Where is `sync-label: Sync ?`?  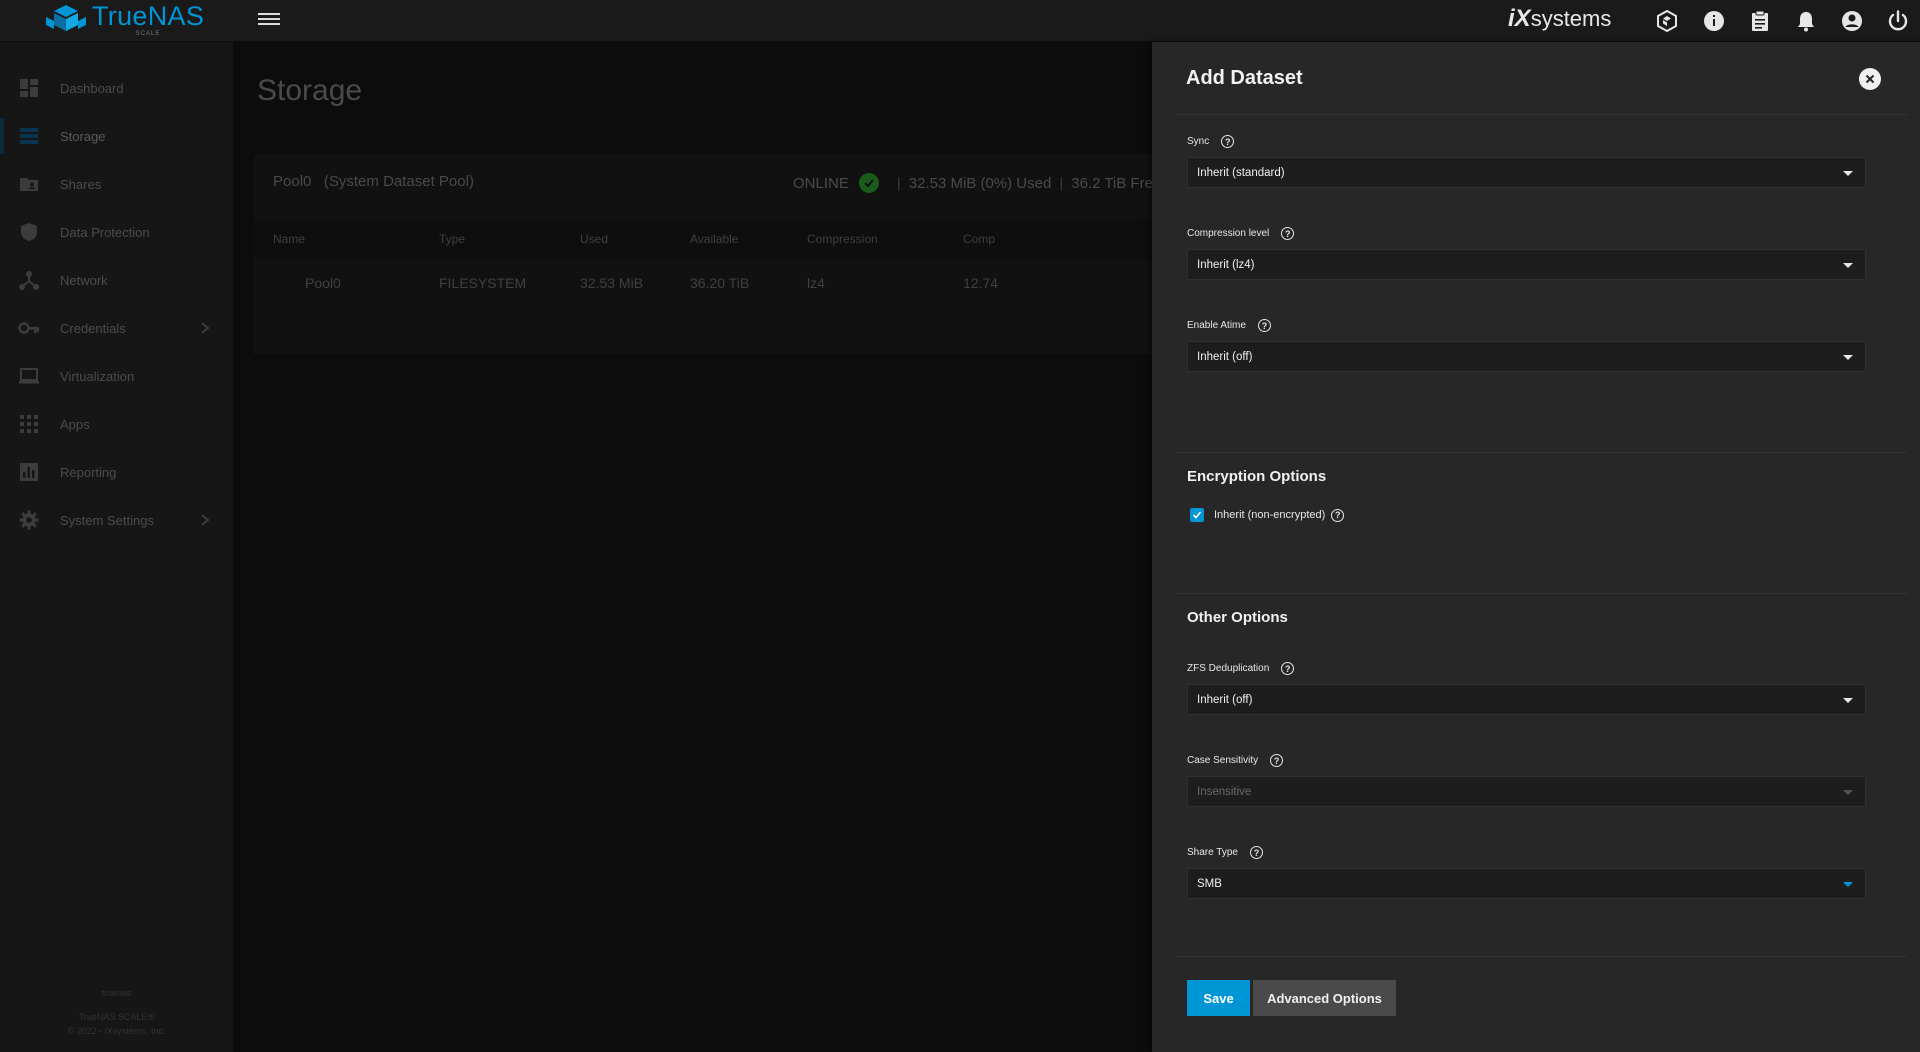
sync-label: Sync ? is located at coordinates (1211, 141).